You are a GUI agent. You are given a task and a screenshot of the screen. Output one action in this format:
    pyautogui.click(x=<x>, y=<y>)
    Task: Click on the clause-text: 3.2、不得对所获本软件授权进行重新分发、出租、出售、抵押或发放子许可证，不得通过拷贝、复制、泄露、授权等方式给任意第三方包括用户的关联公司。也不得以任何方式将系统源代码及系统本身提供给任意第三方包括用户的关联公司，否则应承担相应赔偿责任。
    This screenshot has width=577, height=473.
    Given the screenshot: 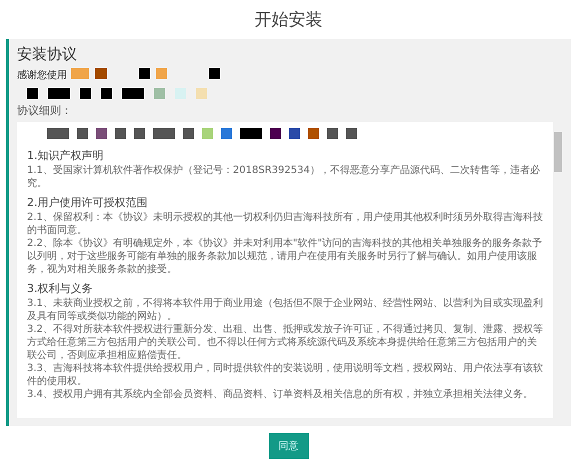 What is the action you would take?
    pyautogui.click(x=285, y=342)
    